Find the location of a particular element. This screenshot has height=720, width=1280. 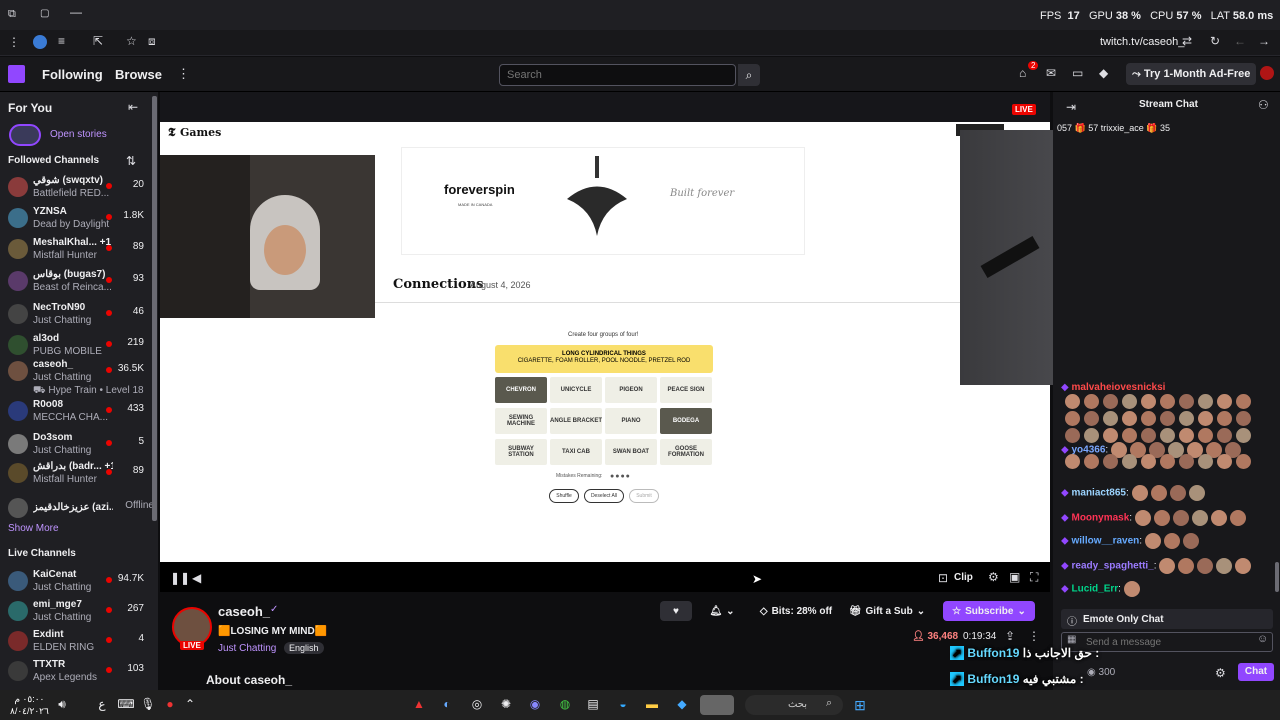

chat-username: Lucid_Err is located at coordinates (1094, 589).